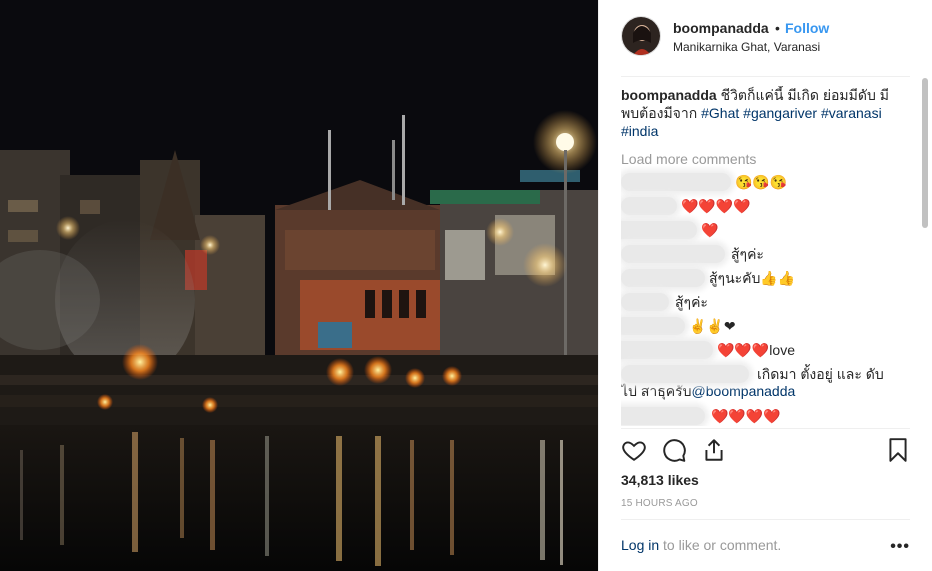 This screenshot has width=932, height=571. Describe the element at coordinates (660, 480) in the screenshot. I see `likes-count: 34,813 likes` at that location.